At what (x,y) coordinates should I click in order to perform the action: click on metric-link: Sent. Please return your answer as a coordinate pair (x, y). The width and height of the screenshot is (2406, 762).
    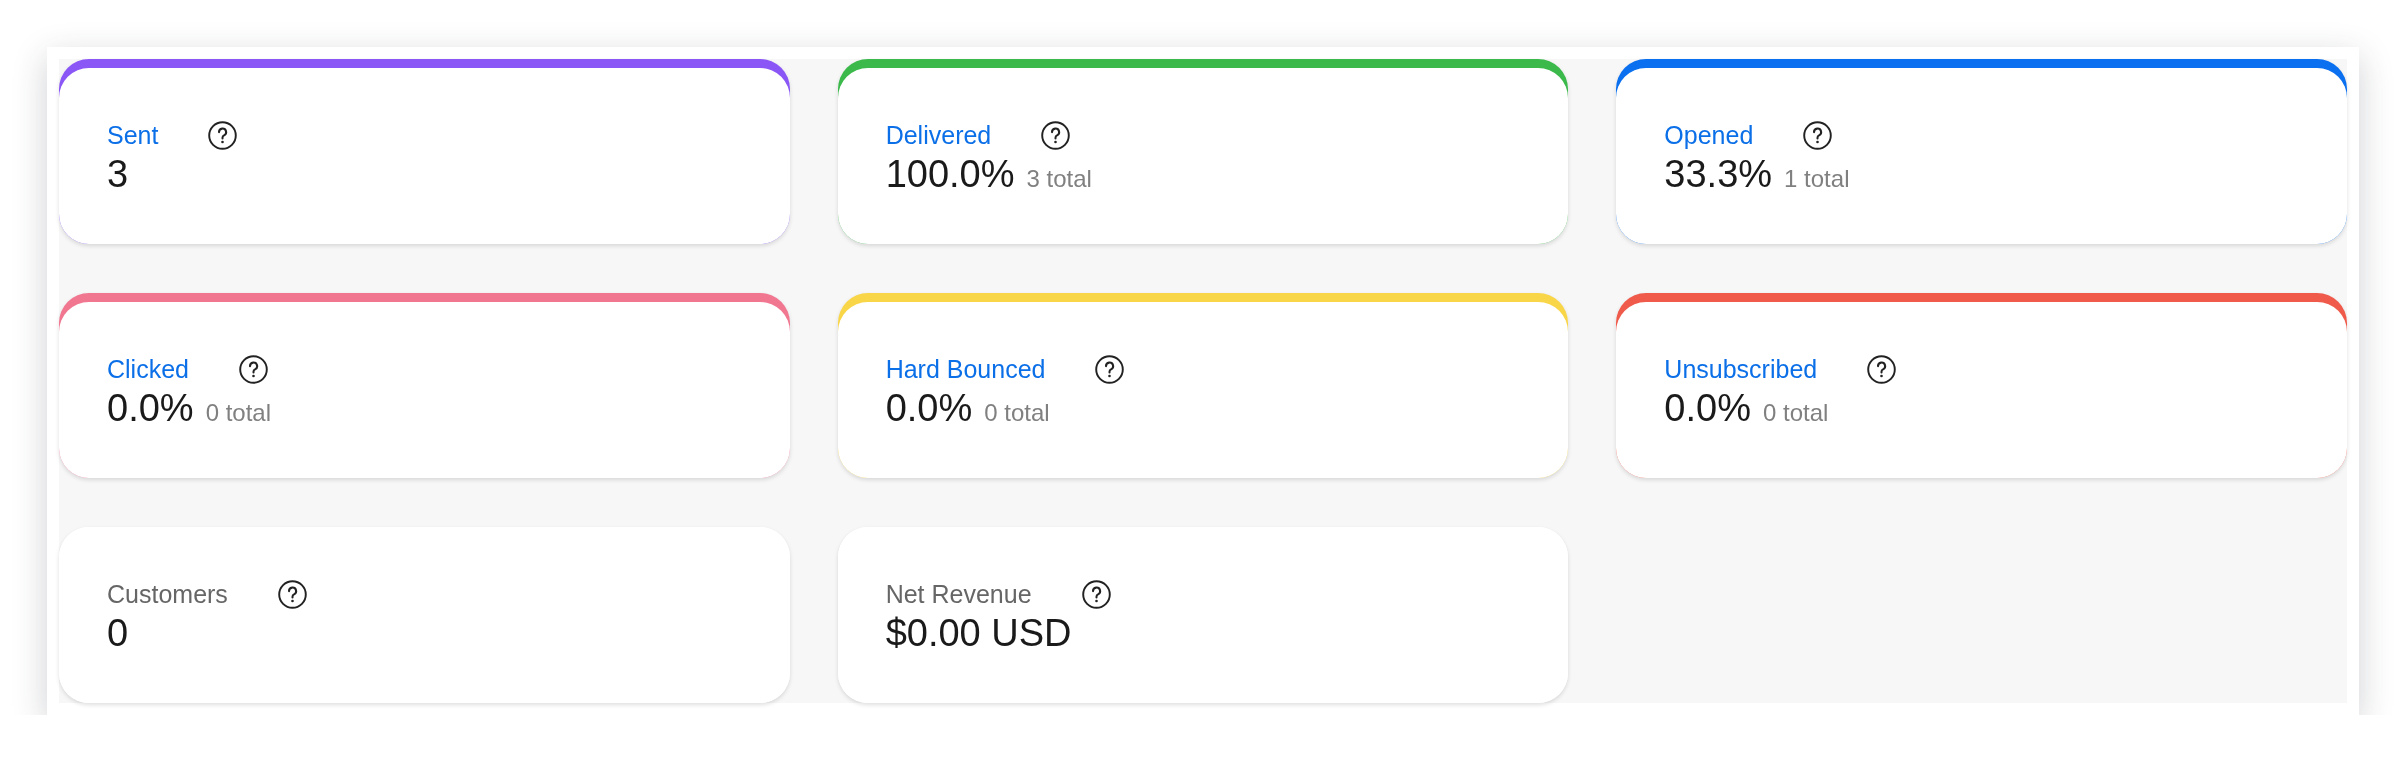
    Looking at the image, I should click on (133, 135).